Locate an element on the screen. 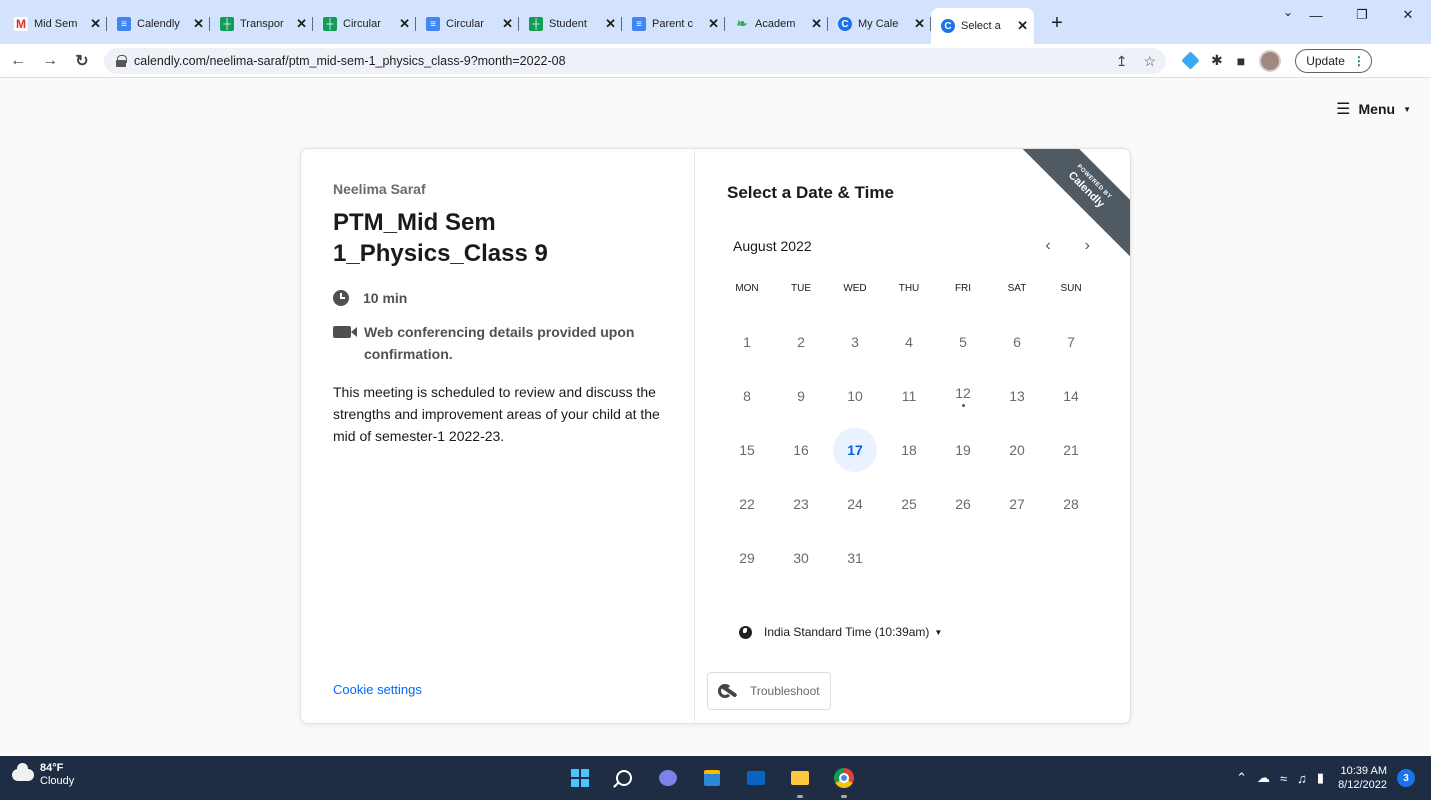 This screenshot has width=1431, height=800. timezone-selector: India Standard Time (10:39am) ▼ is located at coordinates (840, 632).